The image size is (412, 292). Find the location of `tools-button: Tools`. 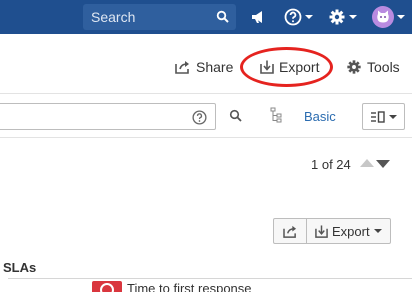

tools-button: Tools is located at coordinates (373, 67).